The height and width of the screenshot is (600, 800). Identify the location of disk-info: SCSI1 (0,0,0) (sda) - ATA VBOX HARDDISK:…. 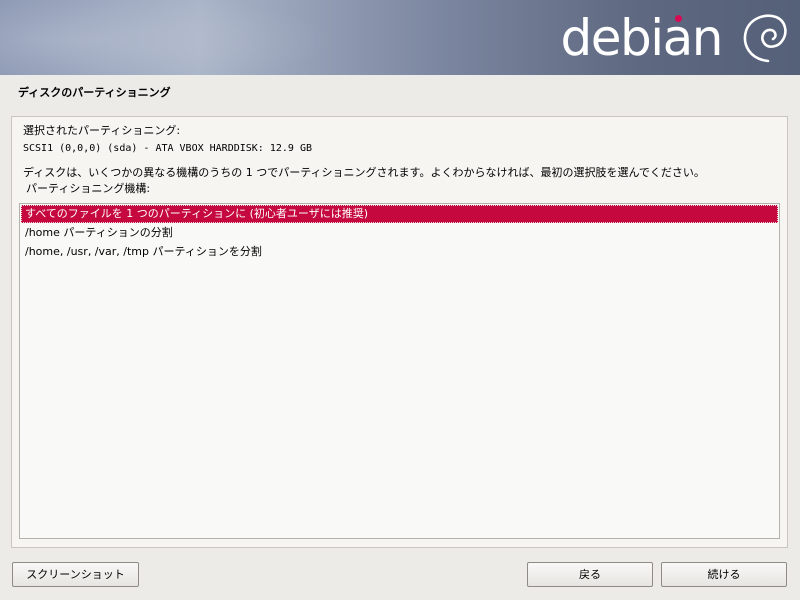
(167, 148).